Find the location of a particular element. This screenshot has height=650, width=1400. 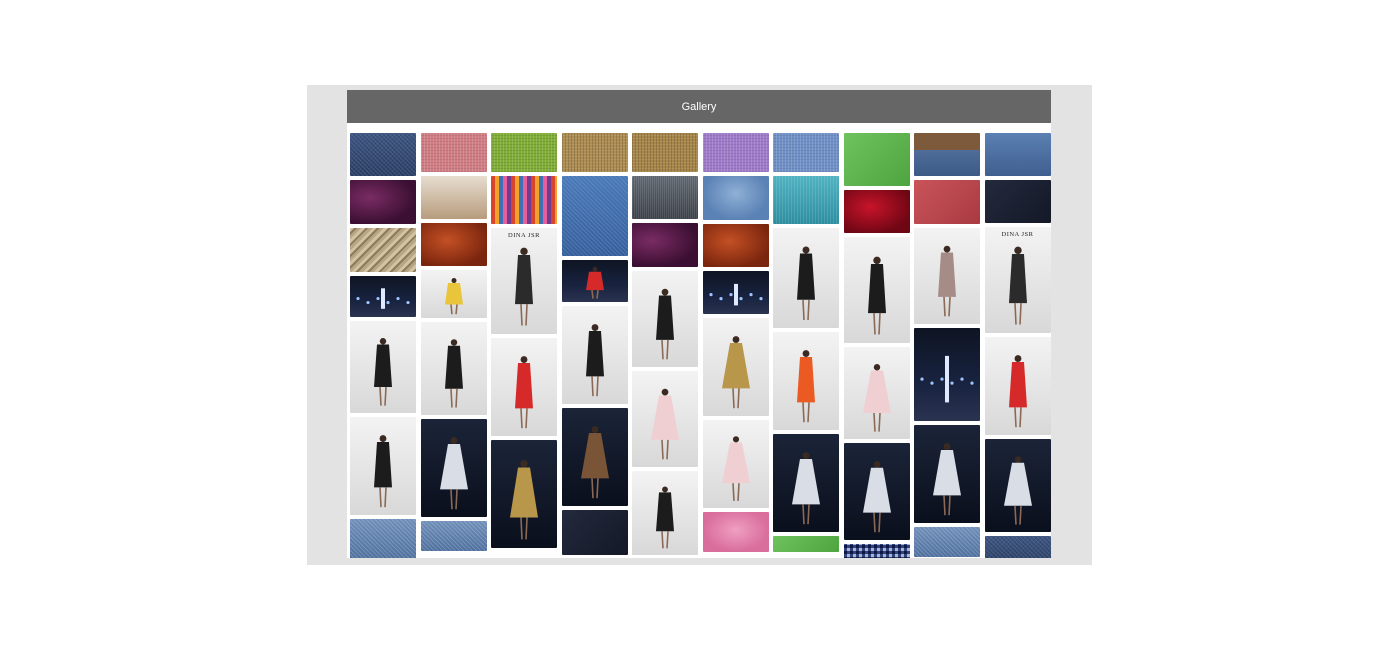

mannequin-display-tile is located at coordinates (453, 197).